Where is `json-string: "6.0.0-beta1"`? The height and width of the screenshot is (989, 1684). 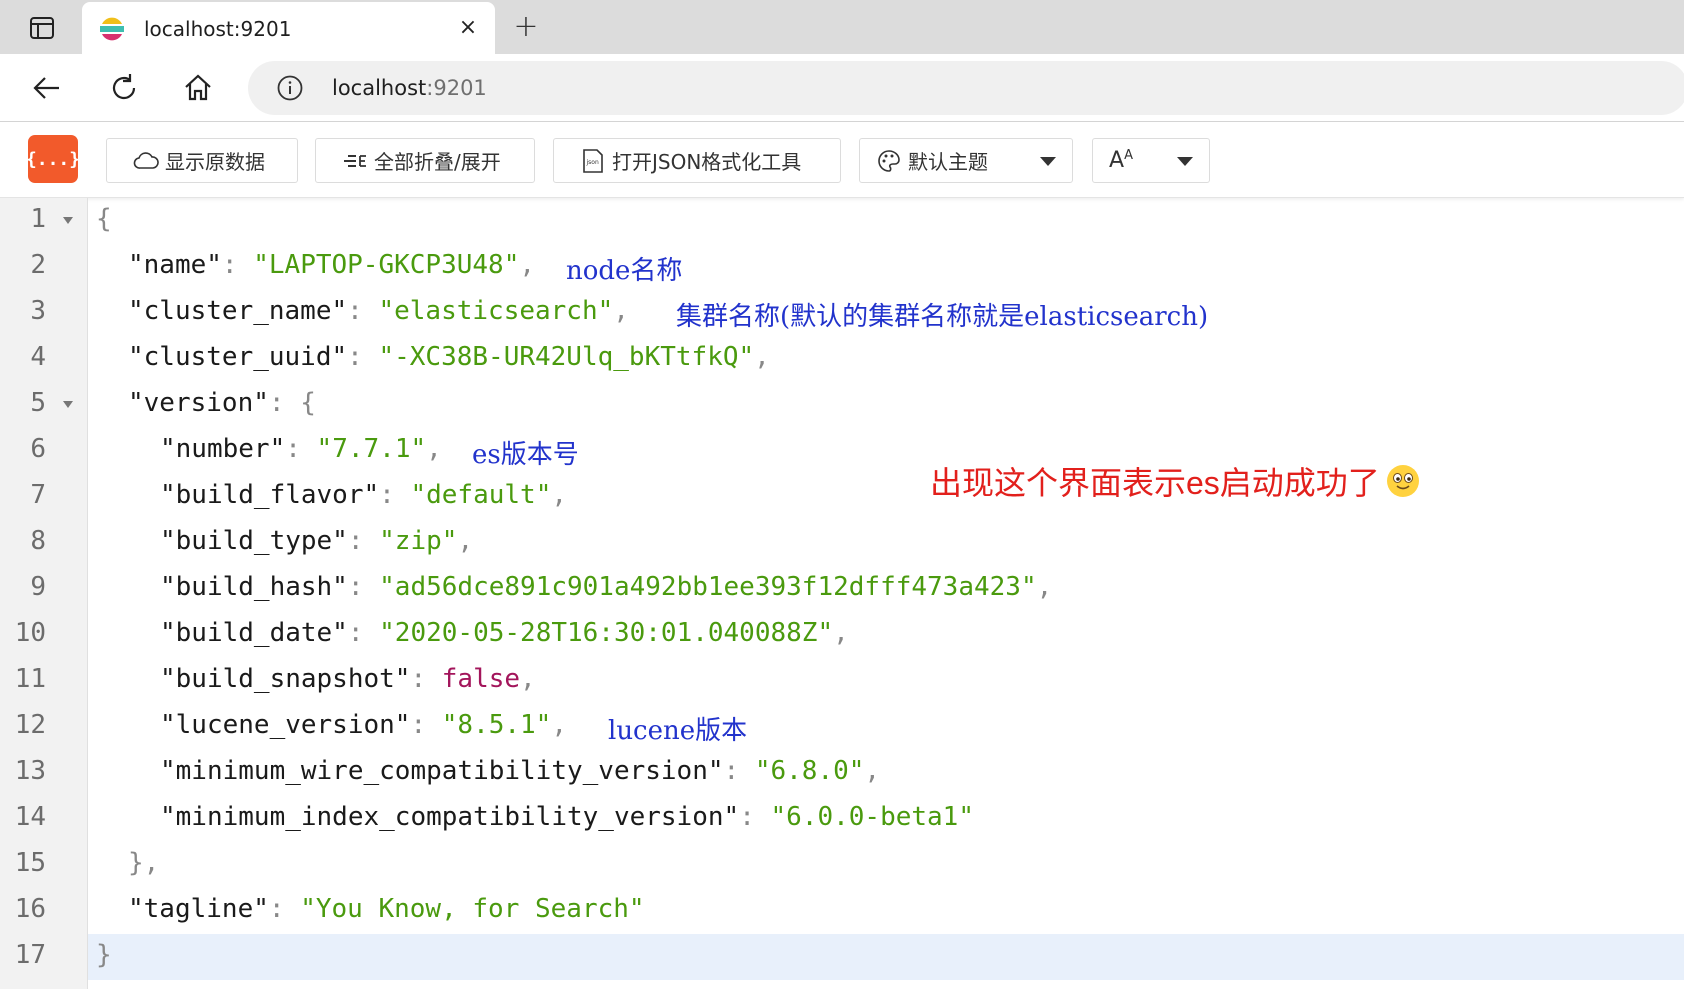 json-string: "6.0.0-beta1" is located at coordinates (872, 817).